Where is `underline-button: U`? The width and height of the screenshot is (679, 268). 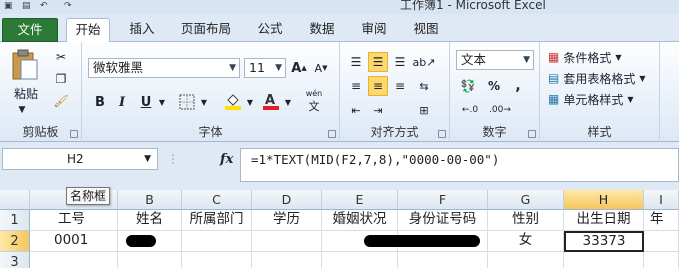 underline-button: U is located at coordinates (146, 102).